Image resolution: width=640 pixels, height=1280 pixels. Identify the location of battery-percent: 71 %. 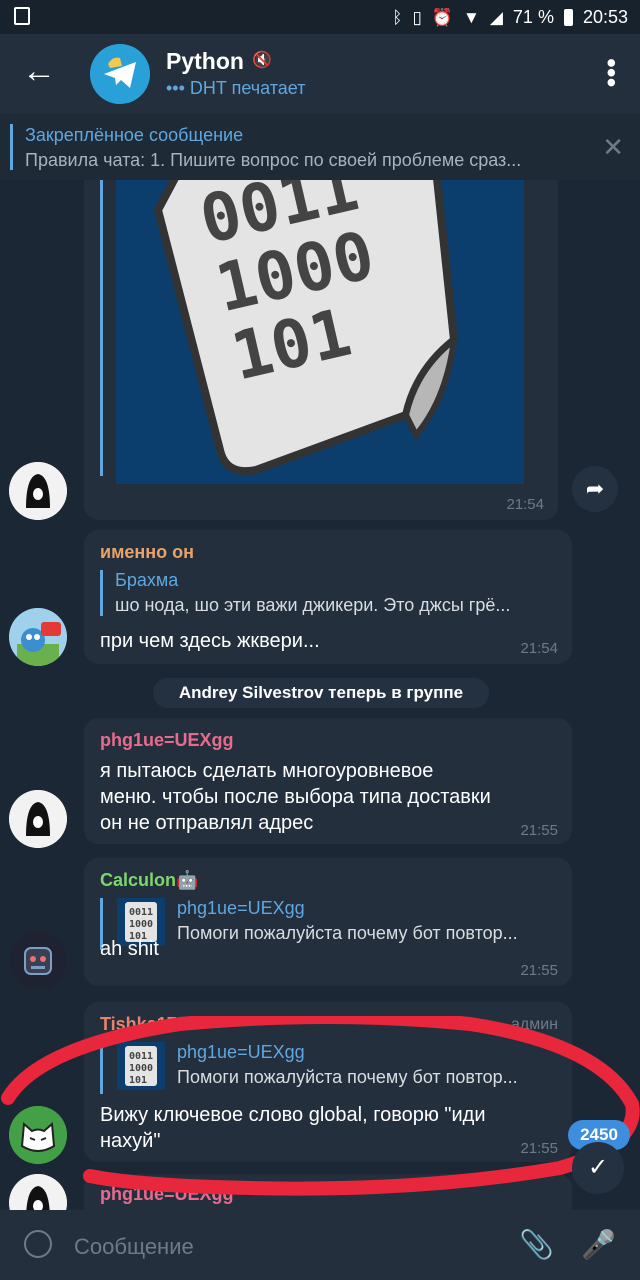
(533, 17).